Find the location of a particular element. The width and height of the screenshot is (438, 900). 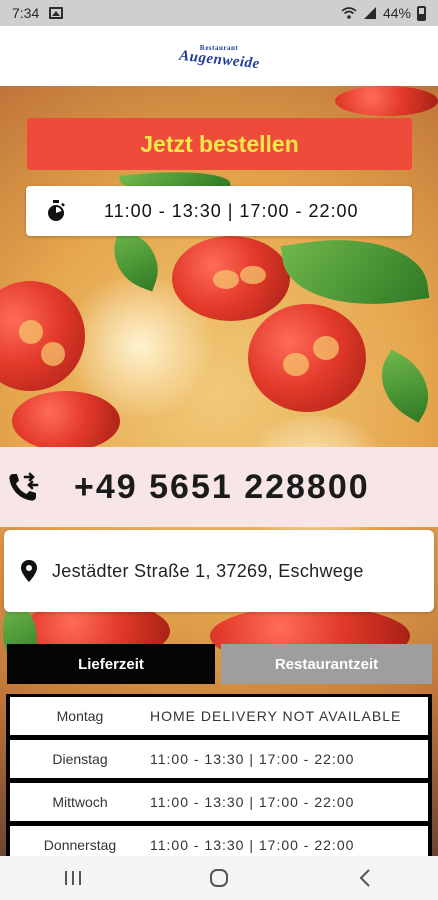

order-now-button: Jetzt bestellen is located at coordinates (219, 144).